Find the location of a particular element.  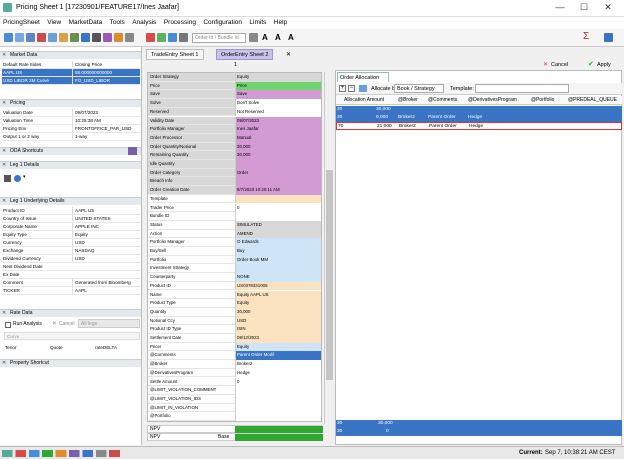

underlying-row: Next Dividend Date is located at coordinates (71, 267).